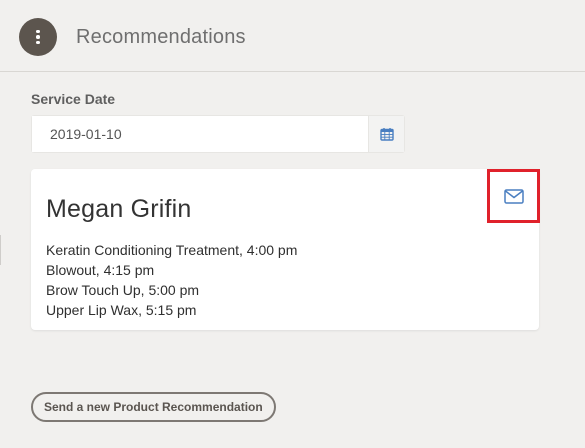 The image size is (585, 448). I want to click on email-button, so click(513, 196).